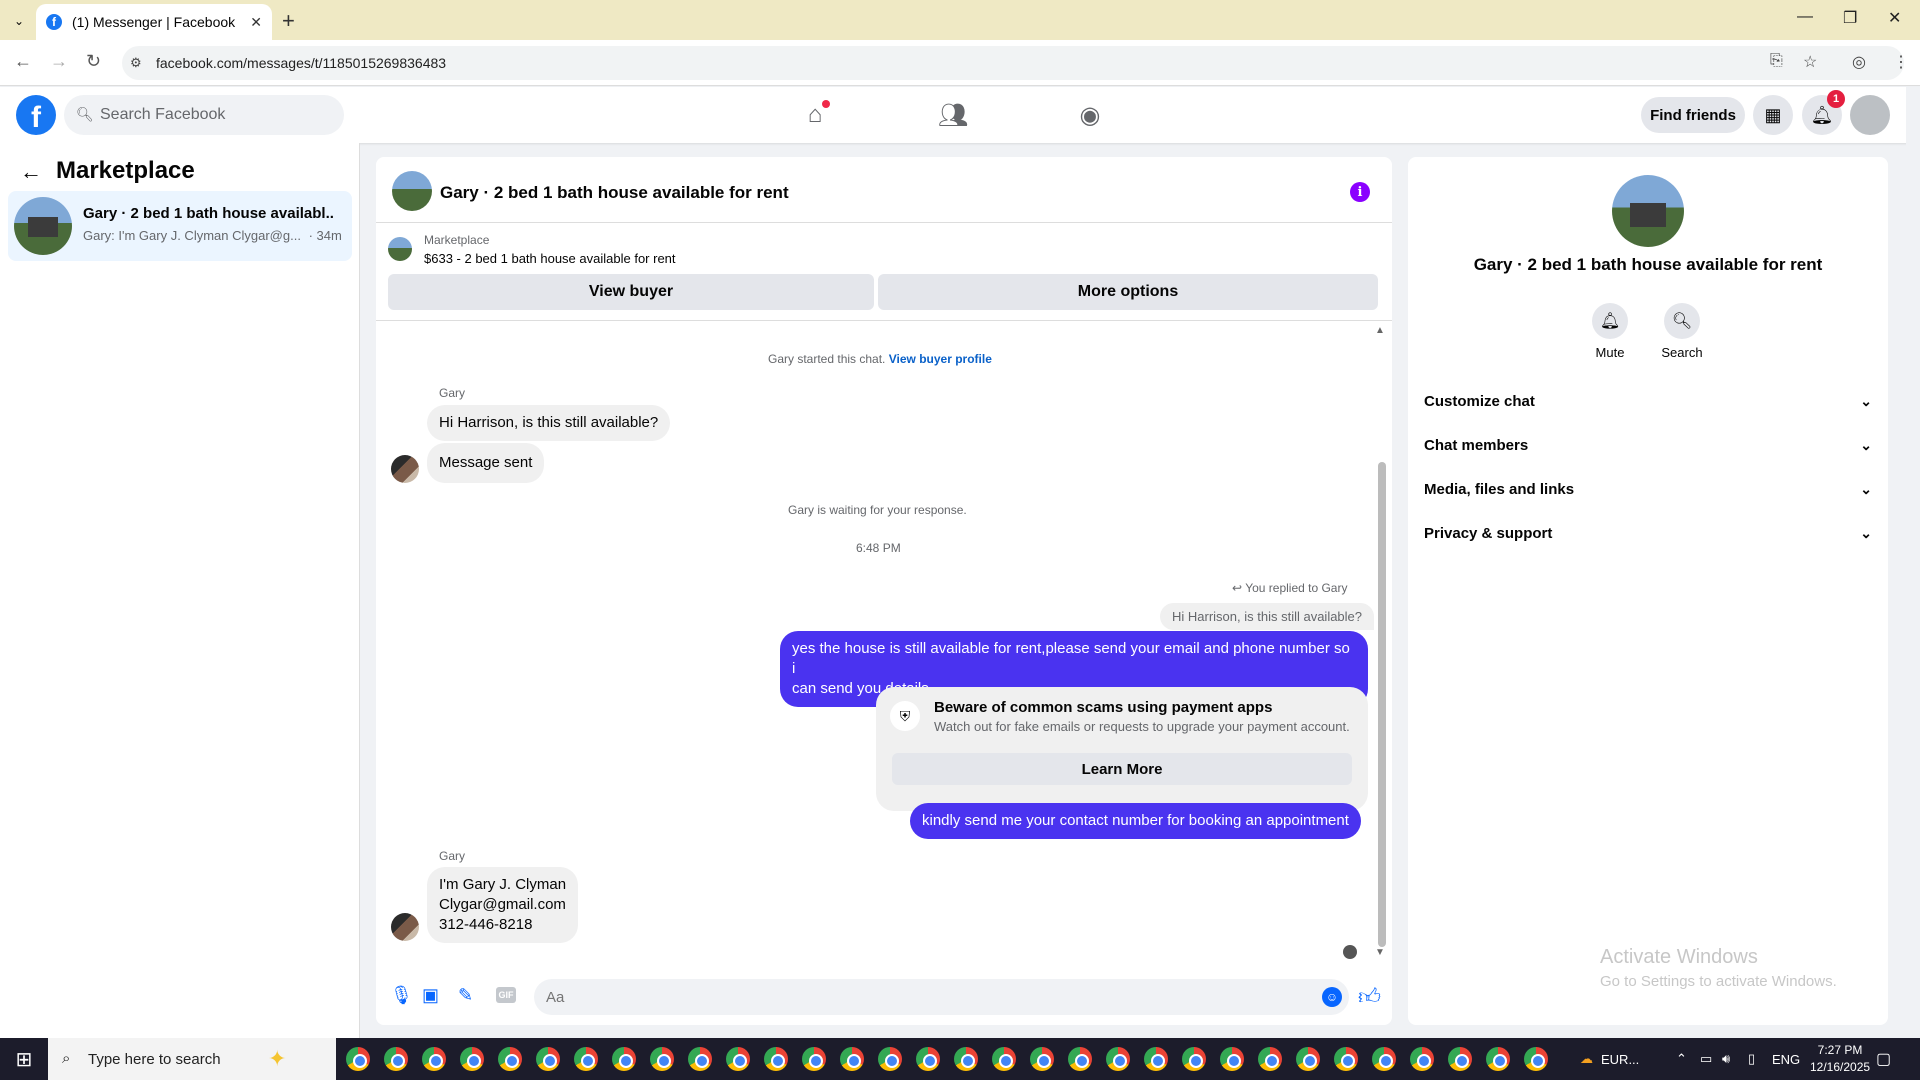 The image size is (1920, 1080). Describe the element at coordinates (1648, 533) in the screenshot. I see `section-privacy-support: Privacy & support ⌄` at that location.